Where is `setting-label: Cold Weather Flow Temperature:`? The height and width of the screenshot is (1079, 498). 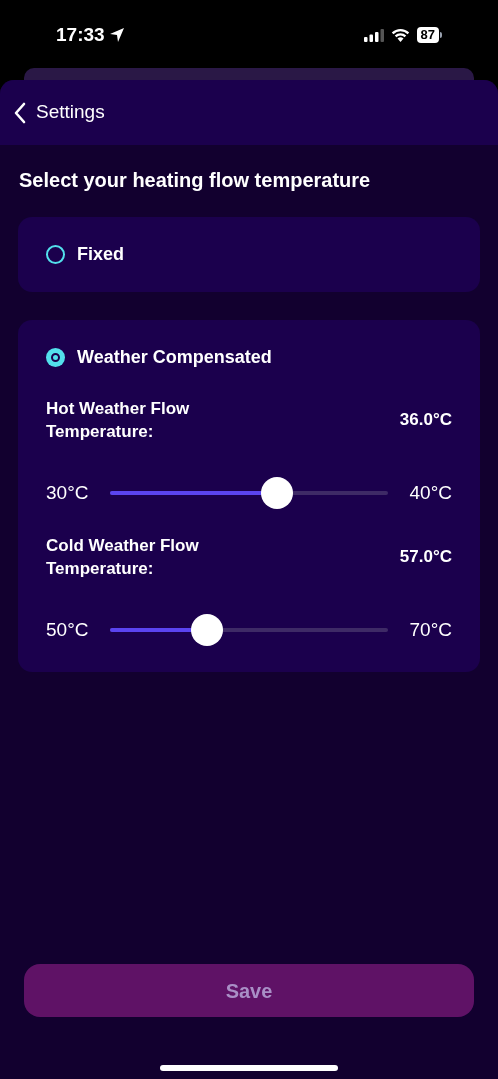 setting-label: Cold Weather Flow Temperature: is located at coordinates (123, 557).